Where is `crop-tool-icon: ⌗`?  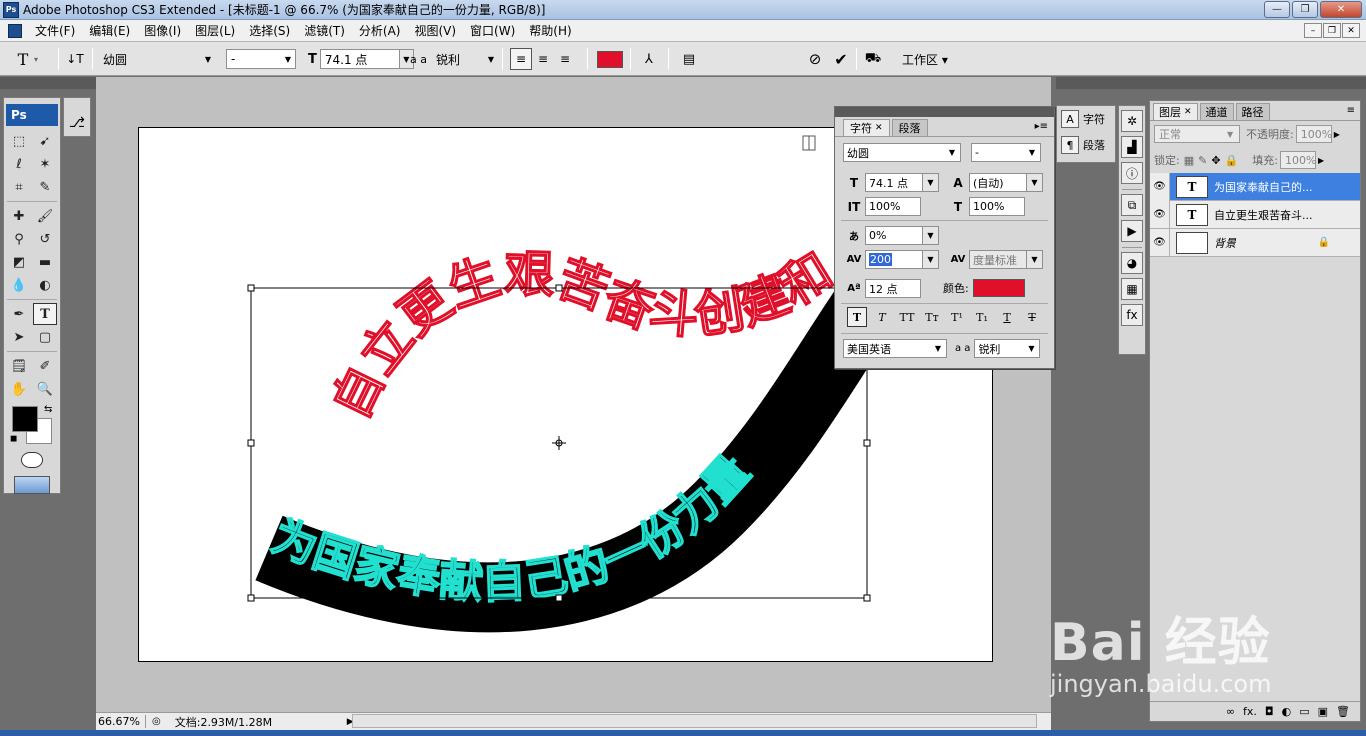 crop-tool-icon: ⌗ is located at coordinates (19, 187).